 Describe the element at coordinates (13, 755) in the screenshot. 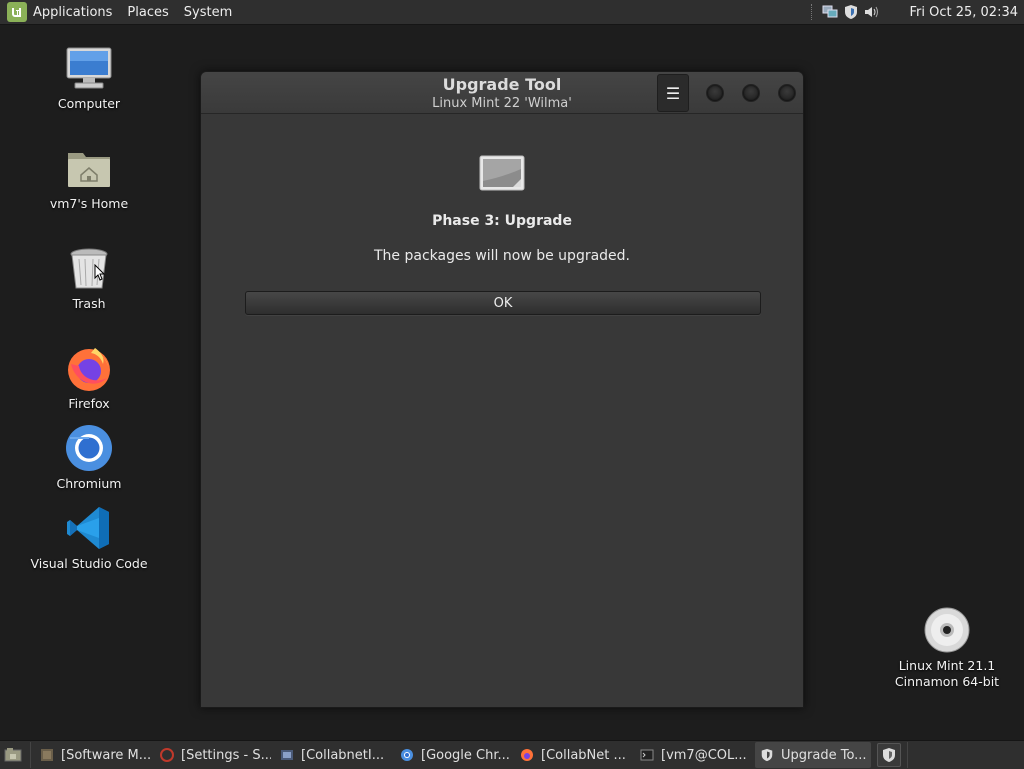

I see `show-desktop-icon` at that location.